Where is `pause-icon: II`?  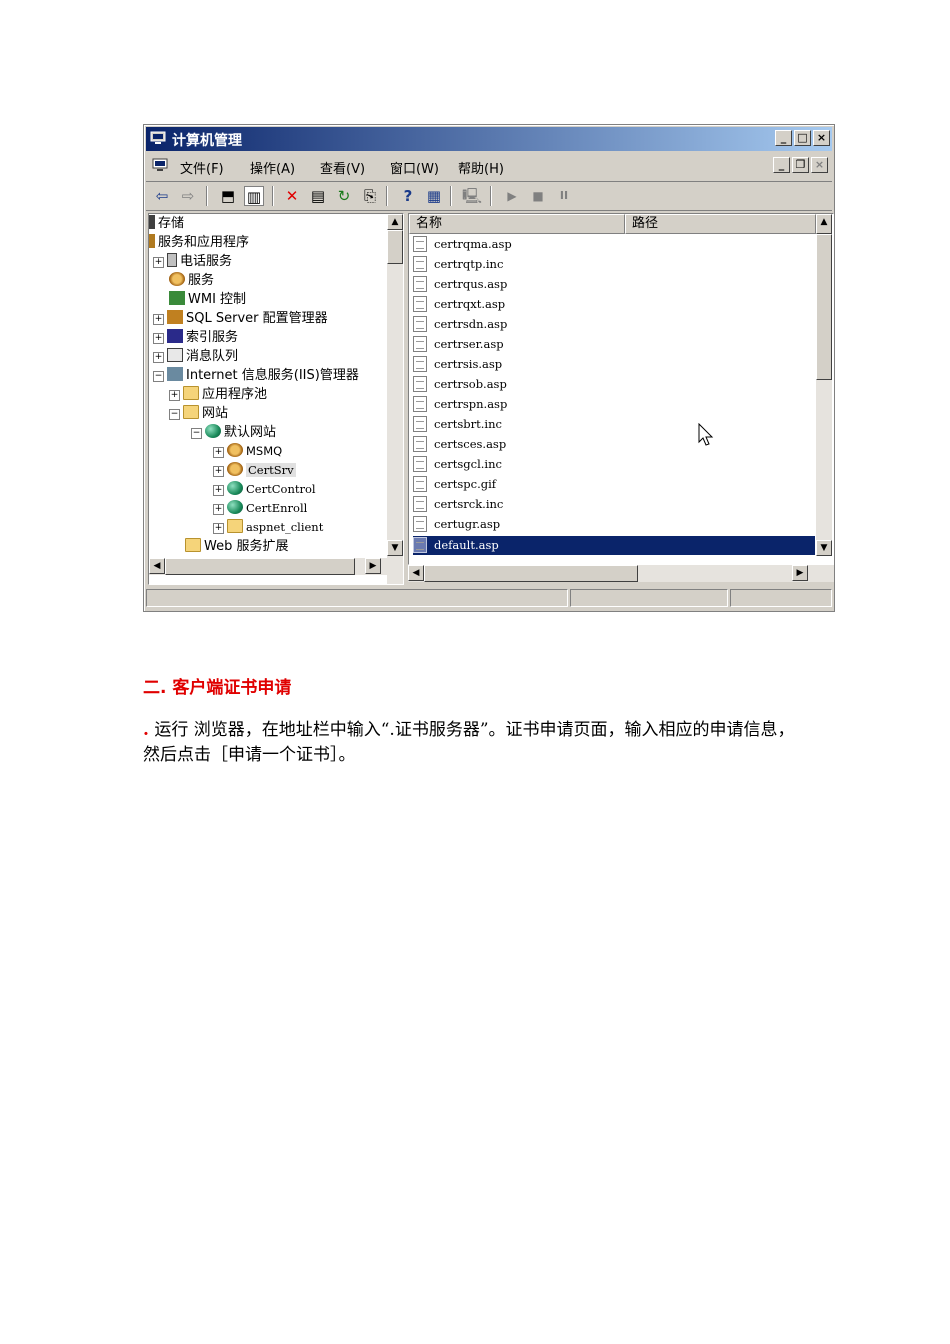
pause-icon: II is located at coordinates (564, 196).